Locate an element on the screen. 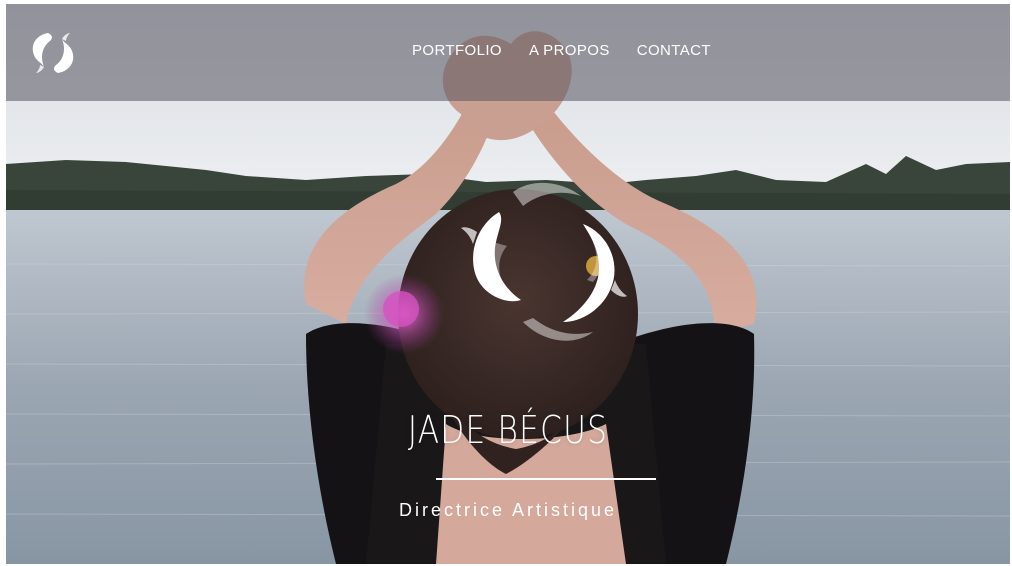  nav-item-portfolio: PORTFOLIO is located at coordinates (457, 51).